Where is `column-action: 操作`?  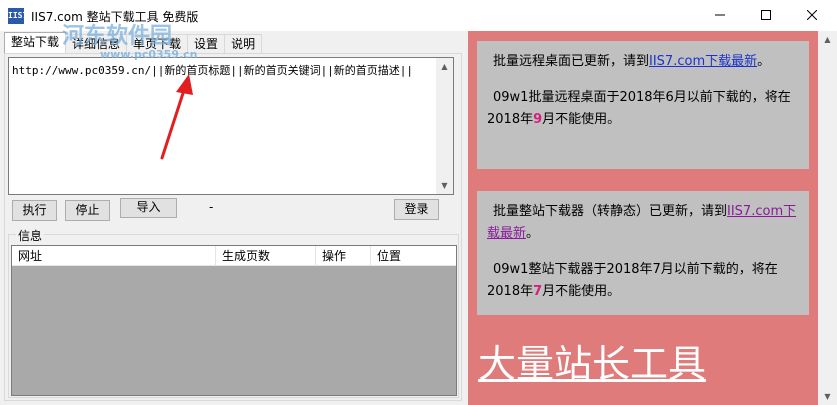
column-action: 操作 is located at coordinates (343, 256).